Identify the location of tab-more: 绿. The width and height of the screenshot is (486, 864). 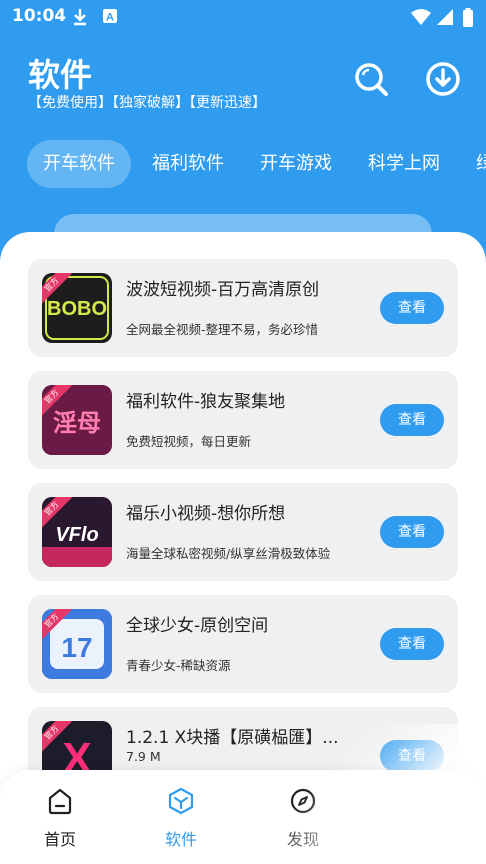
(481, 164).